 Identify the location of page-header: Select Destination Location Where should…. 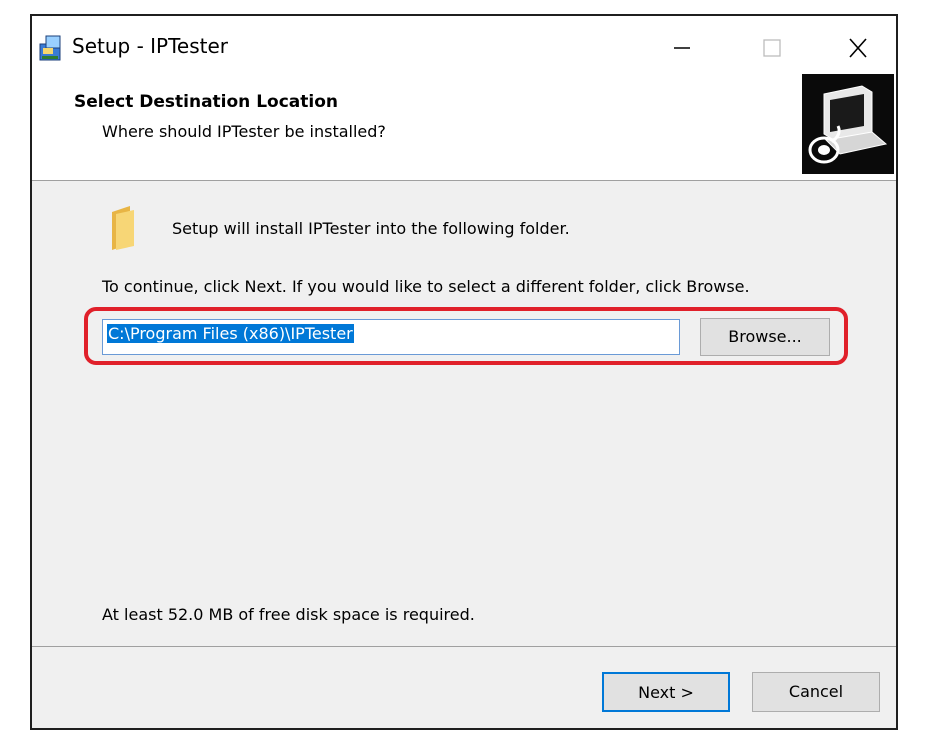
(464, 127).